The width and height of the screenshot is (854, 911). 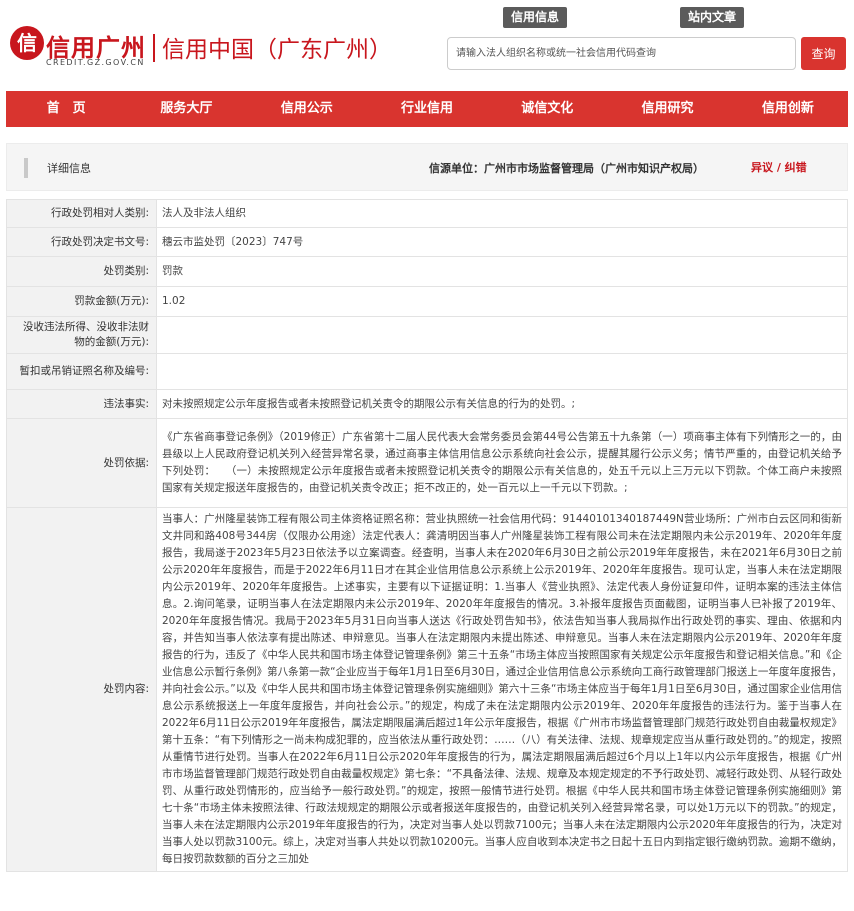 I want to click on logo-emblem-icon: 信, so click(x=27, y=43).